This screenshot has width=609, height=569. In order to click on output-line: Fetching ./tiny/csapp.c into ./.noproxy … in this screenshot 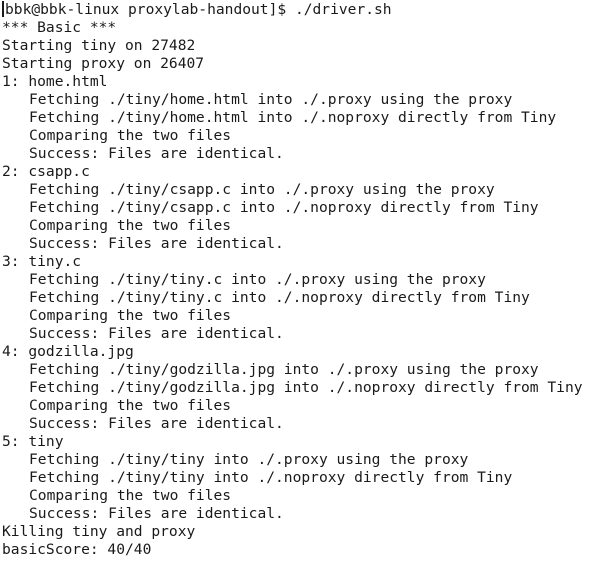, I will do `click(284, 207)`.